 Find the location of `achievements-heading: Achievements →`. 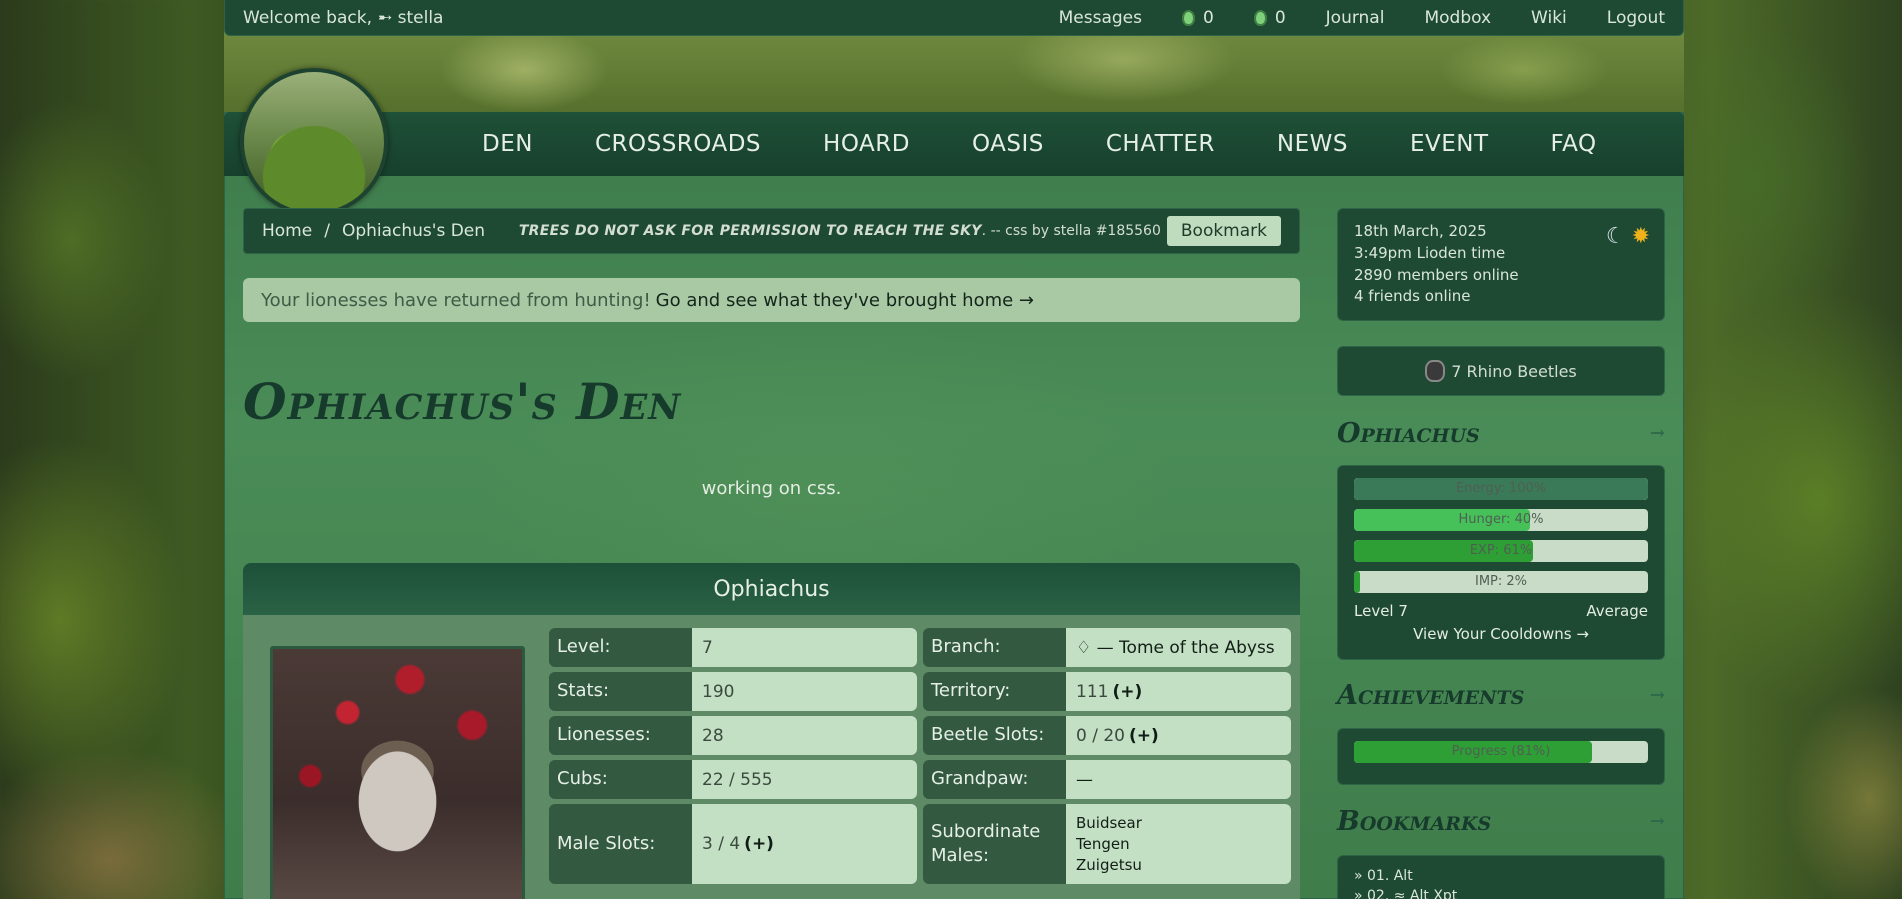

achievements-heading: Achievements → is located at coordinates (1501, 695).